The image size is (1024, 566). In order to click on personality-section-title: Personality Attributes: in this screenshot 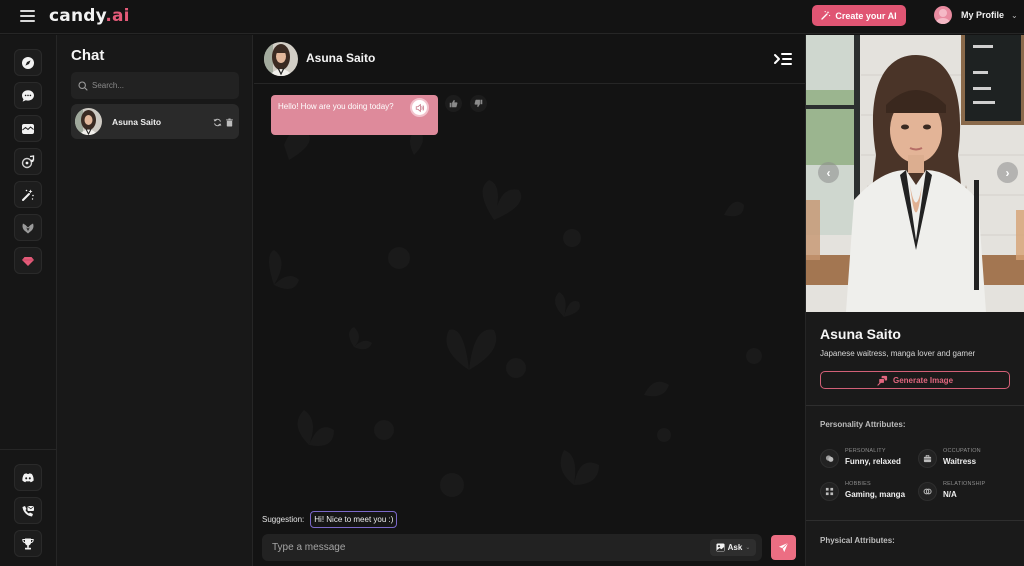, I will do `click(863, 424)`.